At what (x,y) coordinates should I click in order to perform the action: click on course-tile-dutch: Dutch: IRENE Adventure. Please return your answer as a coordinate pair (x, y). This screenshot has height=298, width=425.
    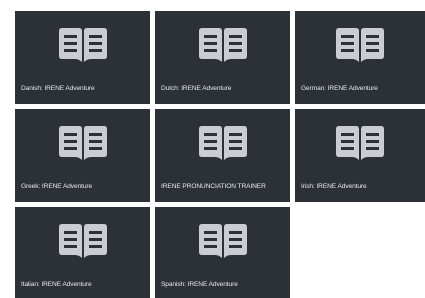
    Looking at the image, I should click on (222, 57).